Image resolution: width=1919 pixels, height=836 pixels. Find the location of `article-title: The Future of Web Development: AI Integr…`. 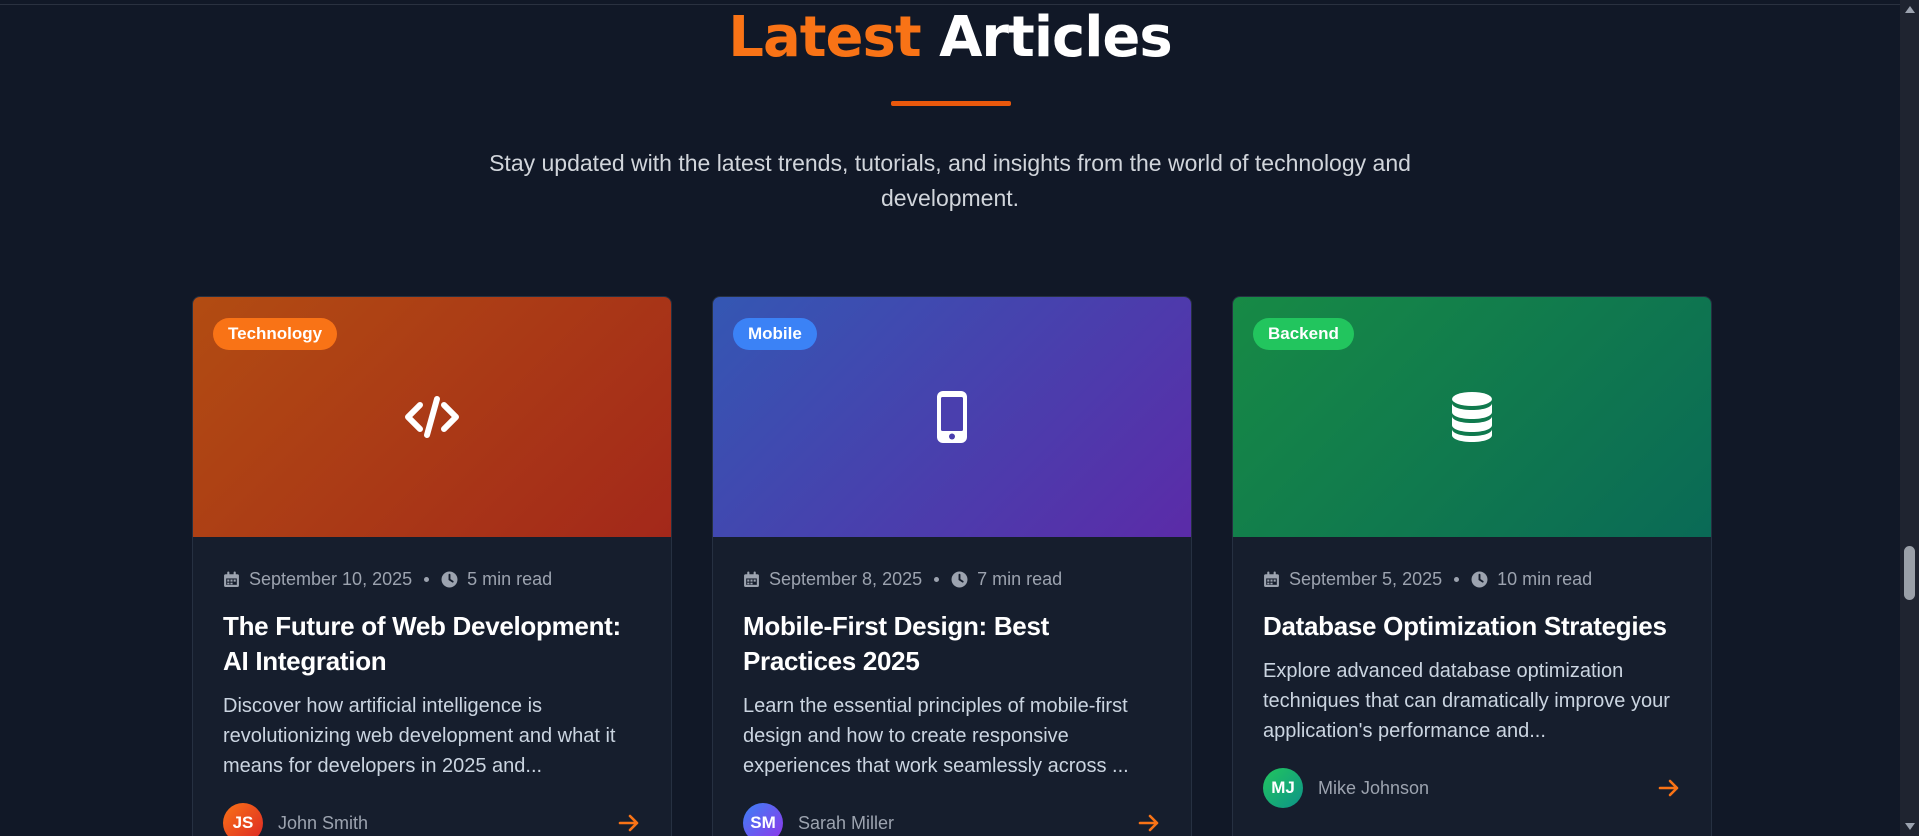

article-title: The Future of Web Development: AI Integr… is located at coordinates (432, 644).